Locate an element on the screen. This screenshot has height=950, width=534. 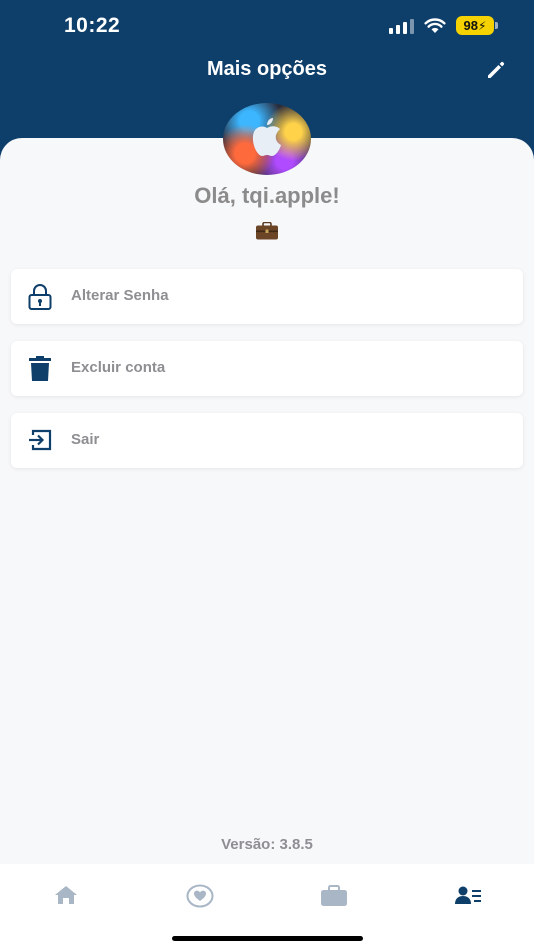
tab-profile is located at coordinates (468, 896).